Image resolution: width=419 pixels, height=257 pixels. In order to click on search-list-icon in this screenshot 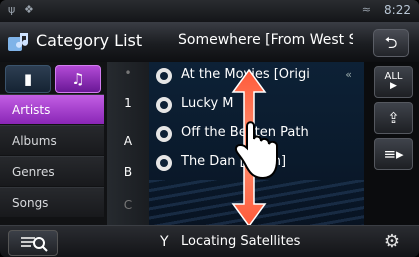, I will do `click(34, 244)`.